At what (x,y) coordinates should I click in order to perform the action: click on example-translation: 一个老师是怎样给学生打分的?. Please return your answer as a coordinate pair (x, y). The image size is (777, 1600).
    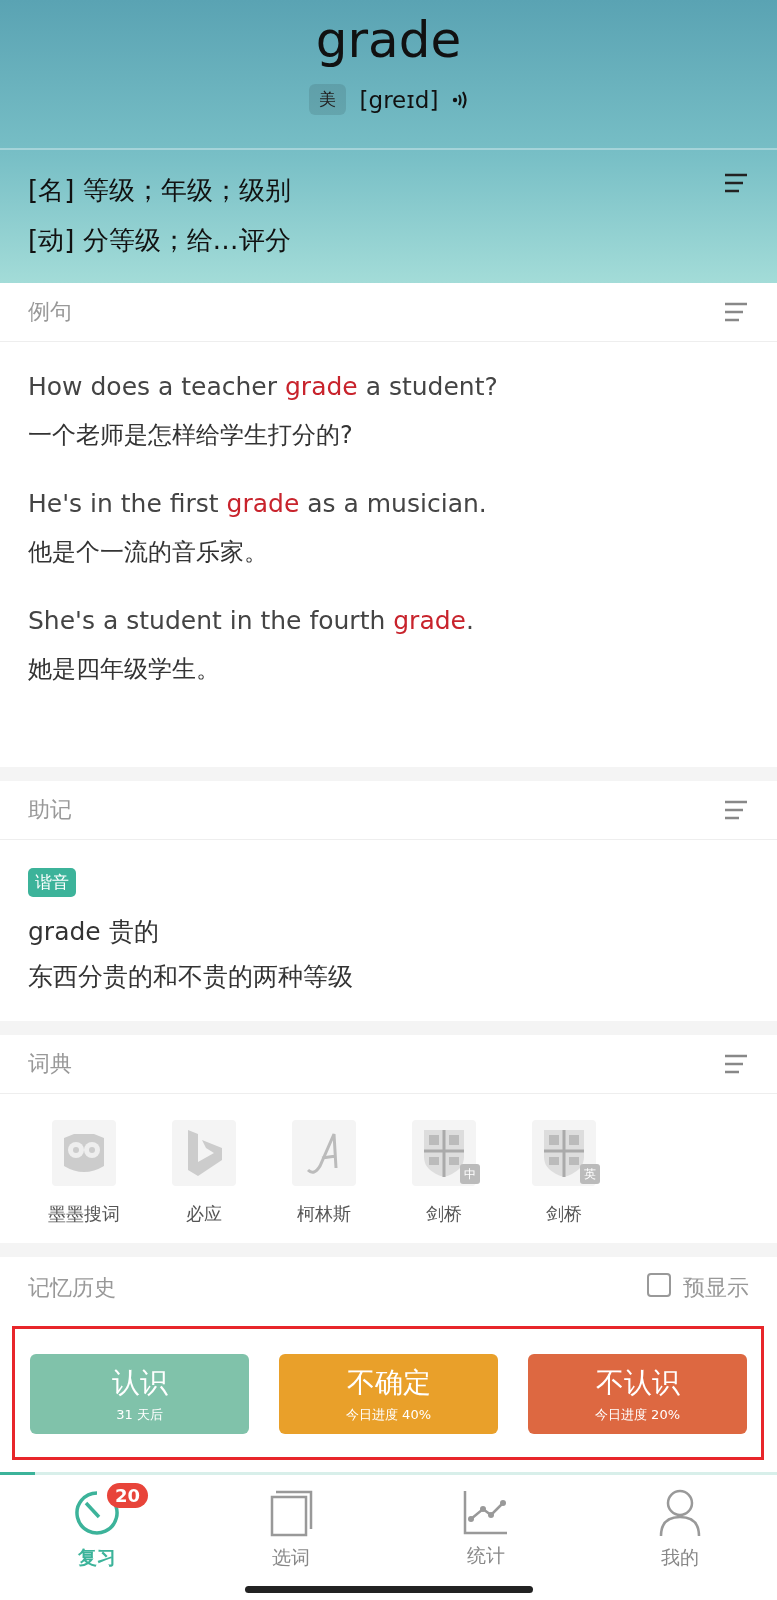
    Looking at the image, I should click on (191, 435).